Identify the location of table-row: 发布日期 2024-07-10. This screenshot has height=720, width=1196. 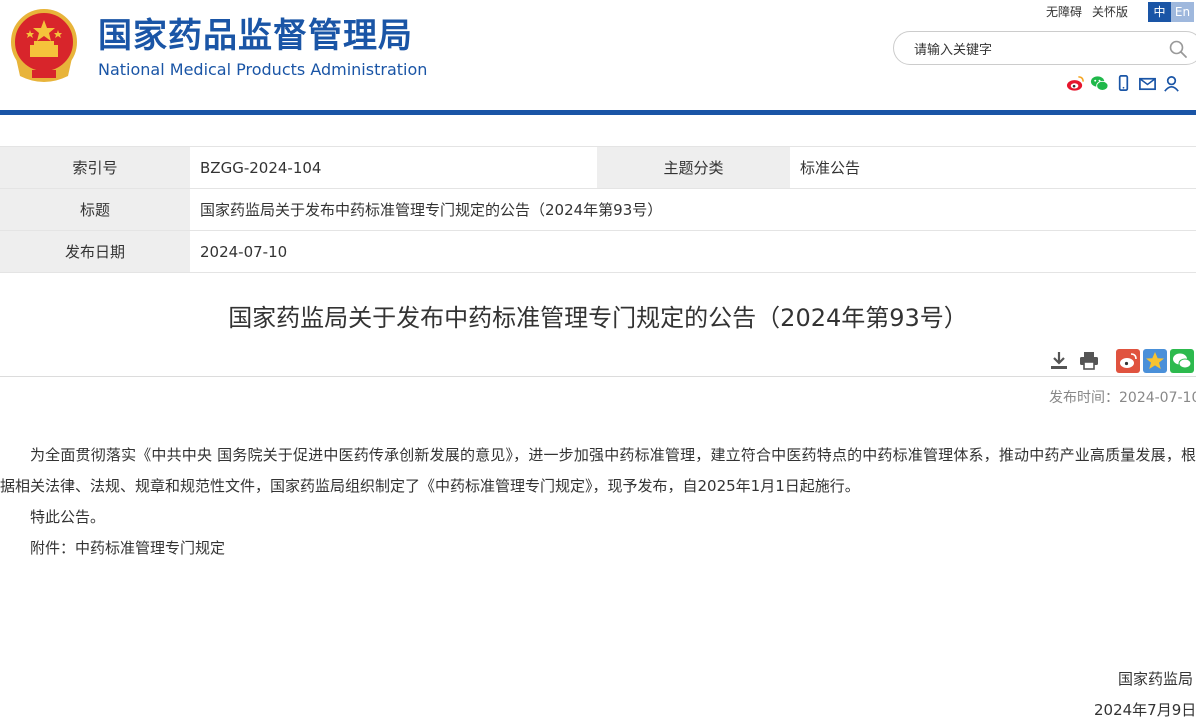
(598, 251).